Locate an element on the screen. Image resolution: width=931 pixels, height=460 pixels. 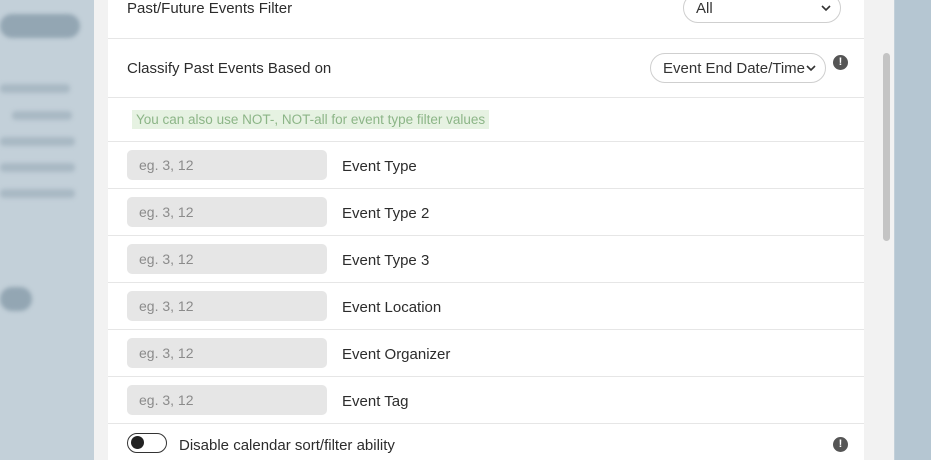
classify-past-select: Event End Date/Time is located at coordinates (738, 68).